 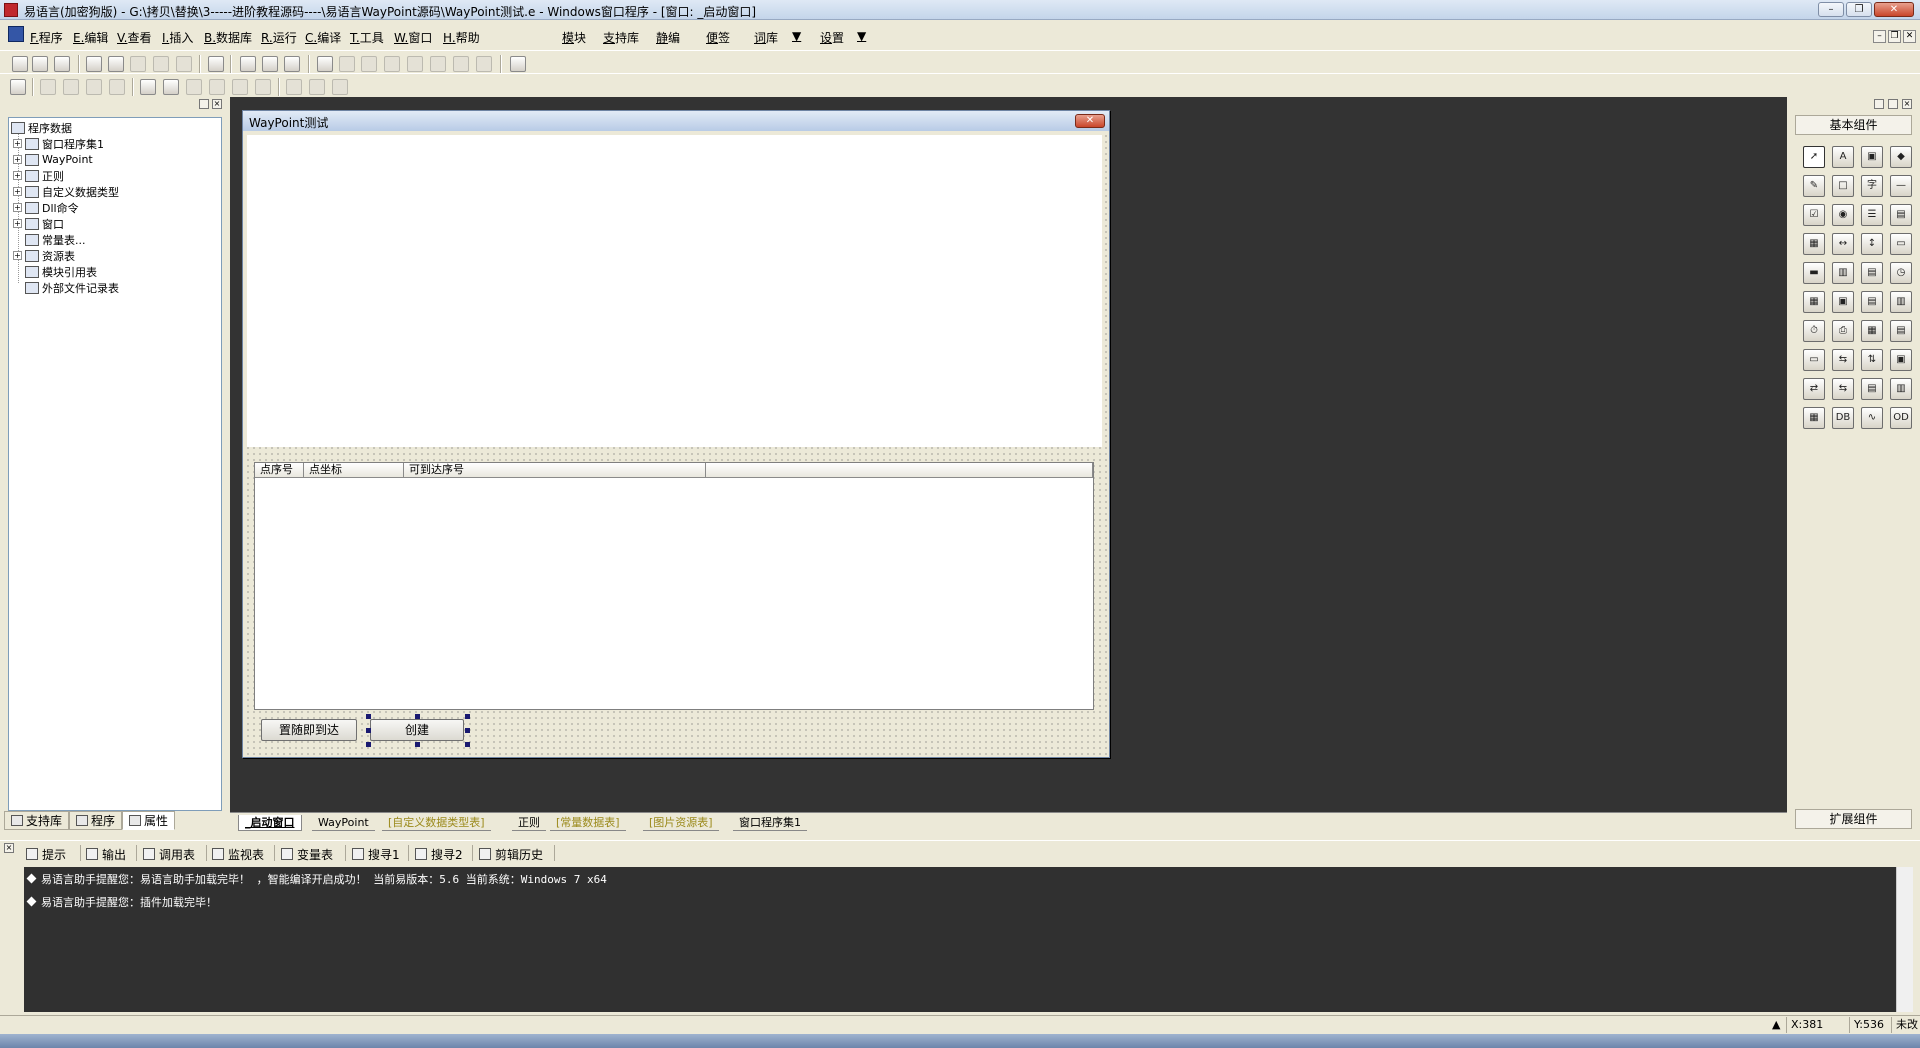 What do you see at coordinates (309, 730) in the screenshot?
I see `set-random-reach-button: 置随即到达` at bounding box center [309, 730].